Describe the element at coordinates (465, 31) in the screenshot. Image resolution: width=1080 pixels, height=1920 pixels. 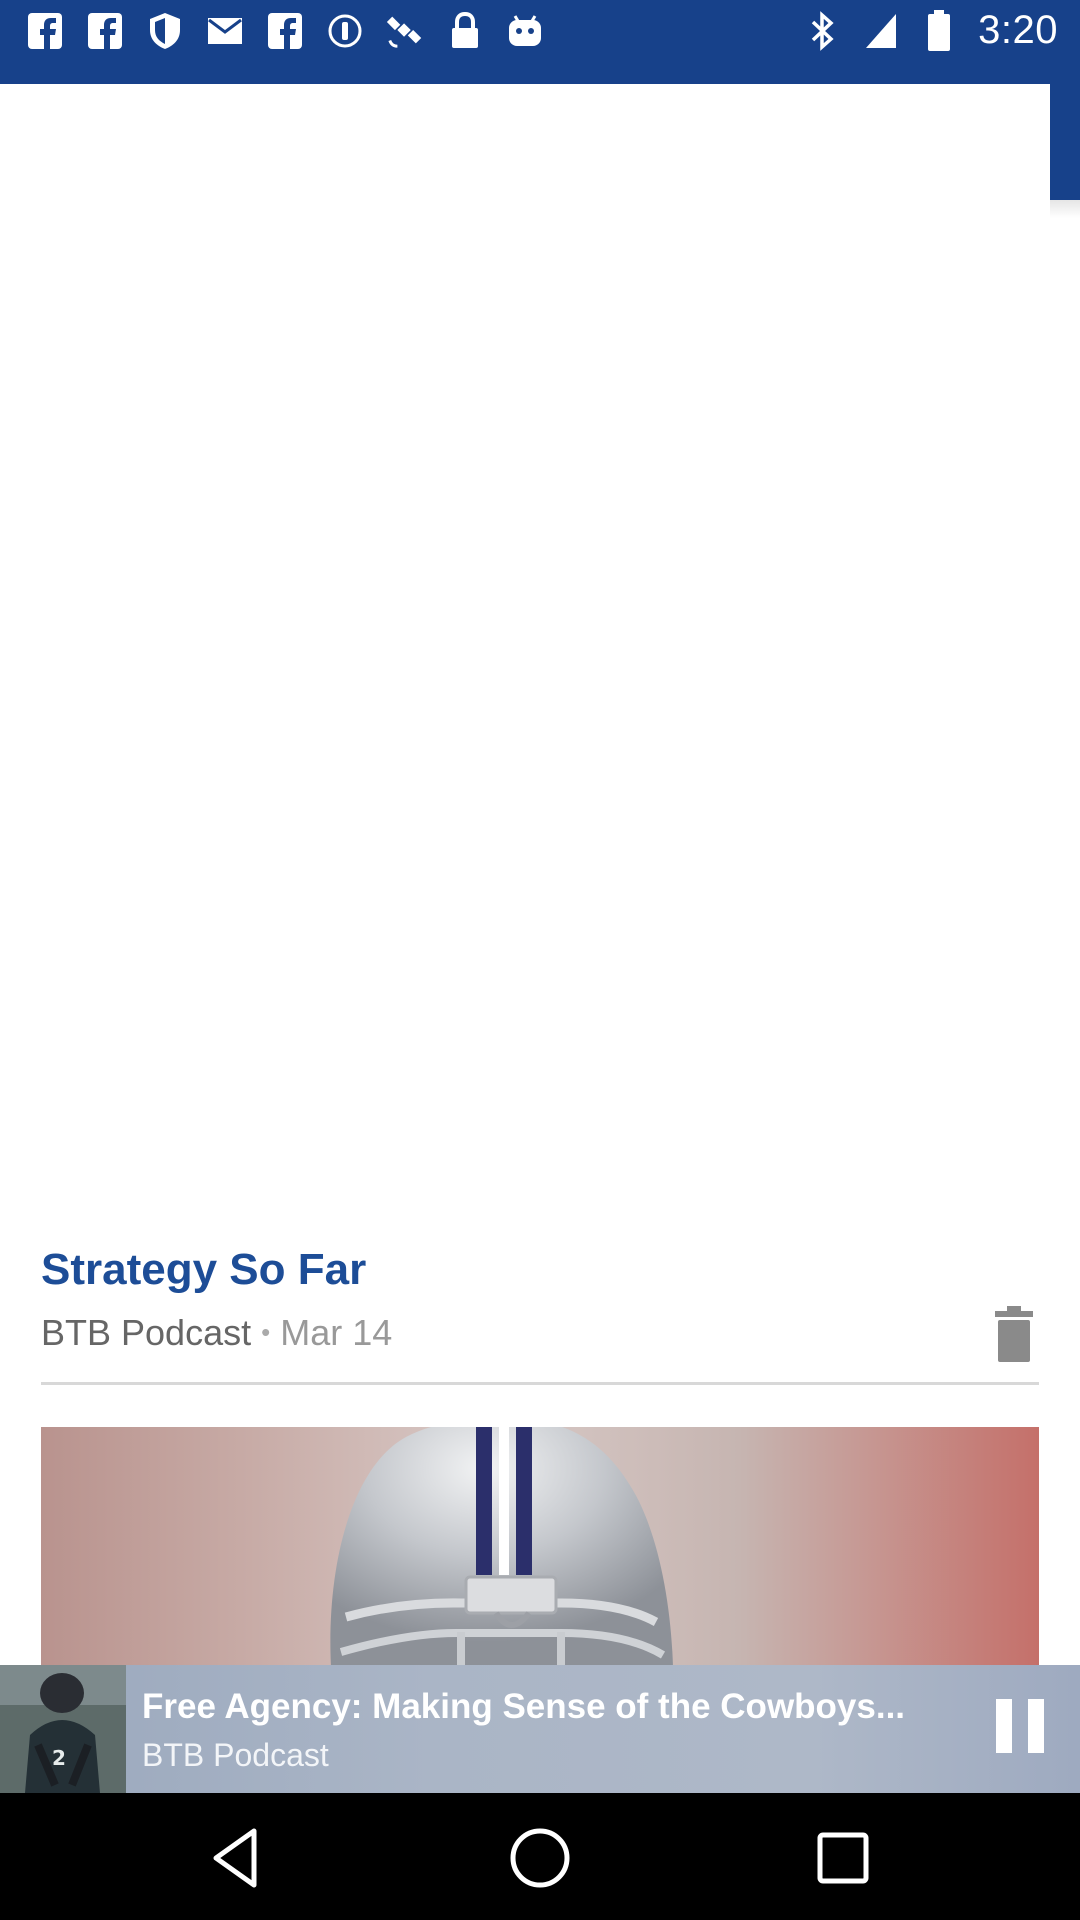
I see `lock-icon` at that location.